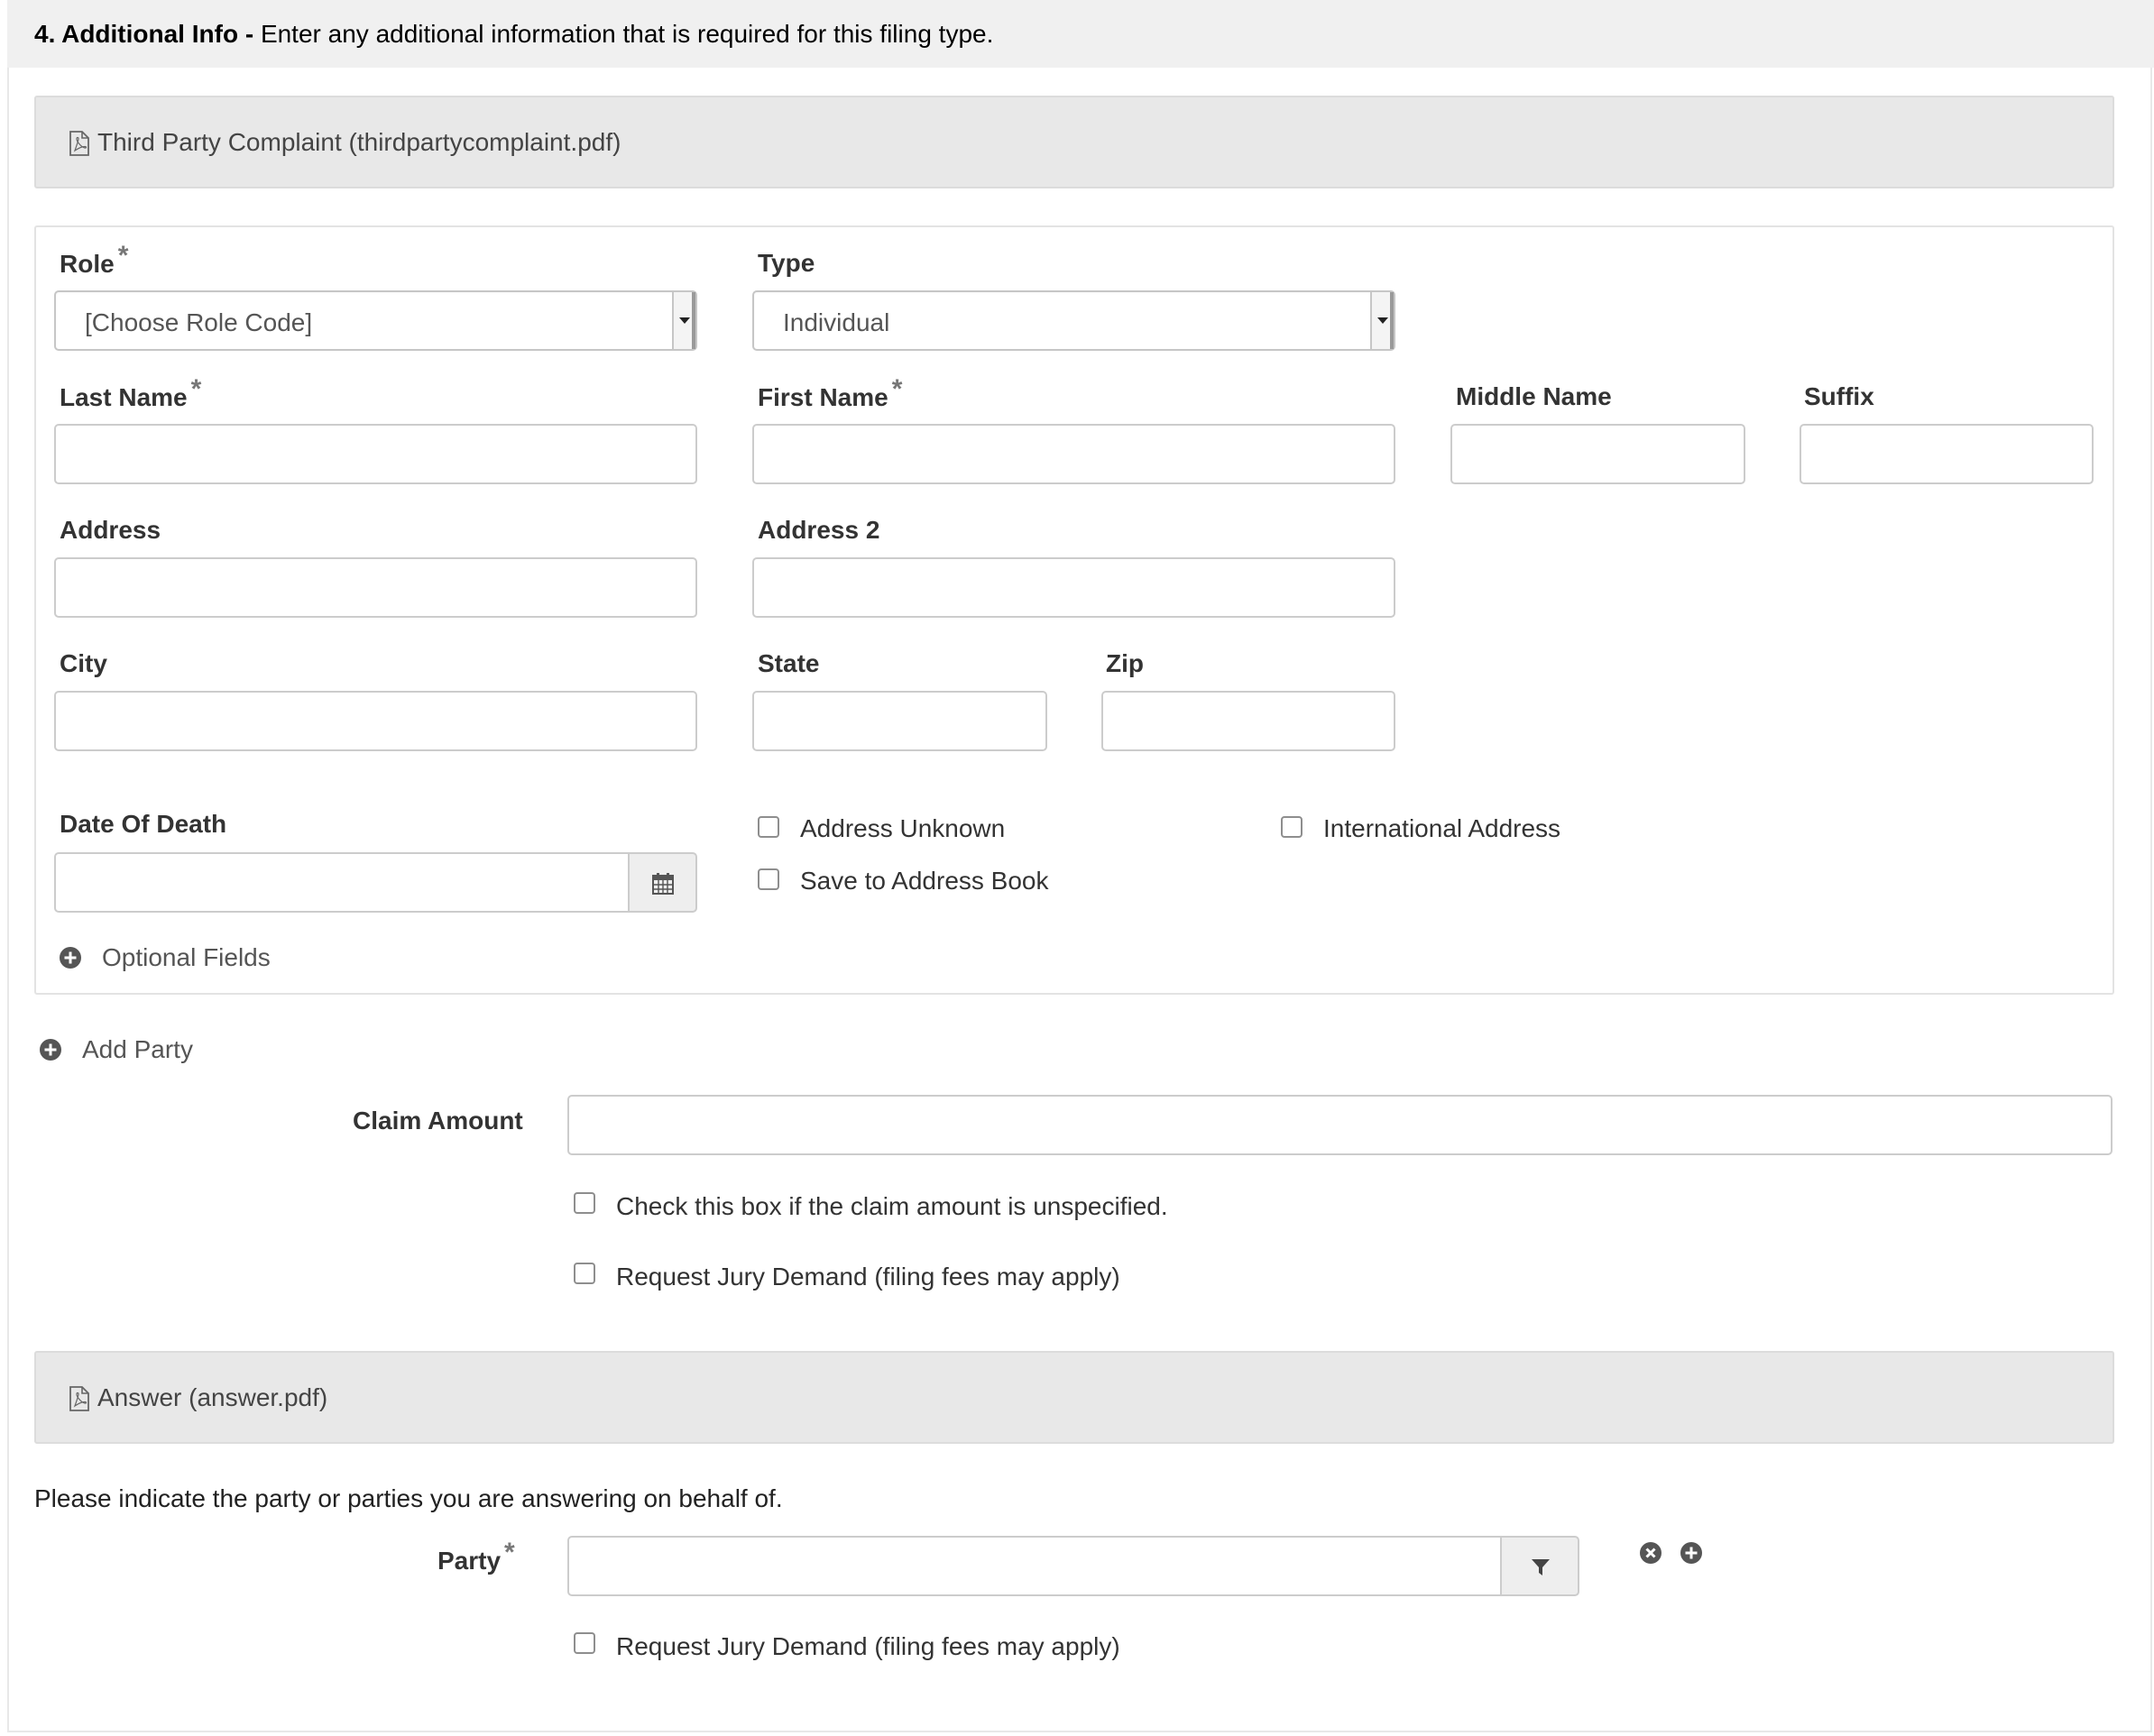  What do you see at coordinates (768, 879) in the screenshot?
I see `save-to-address-book-checkbox` at bounding box center [768, 879].